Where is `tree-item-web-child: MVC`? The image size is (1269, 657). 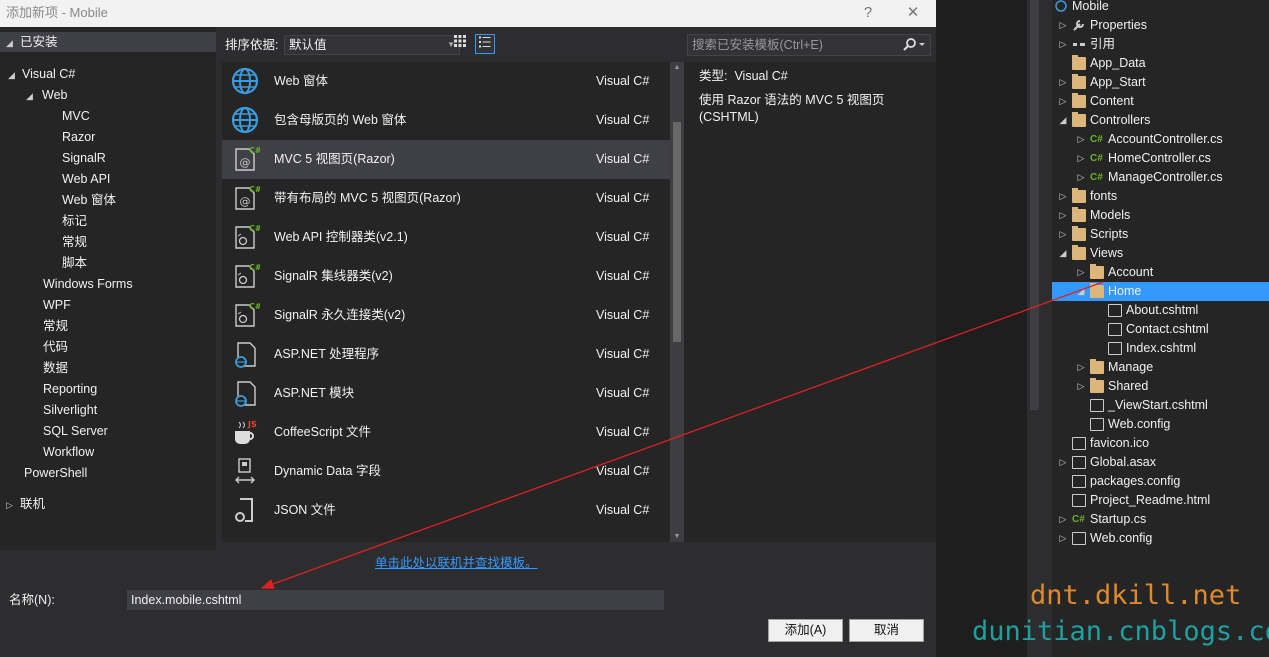
tree-item-web-child: MVC is located at coordinates (76, 116).